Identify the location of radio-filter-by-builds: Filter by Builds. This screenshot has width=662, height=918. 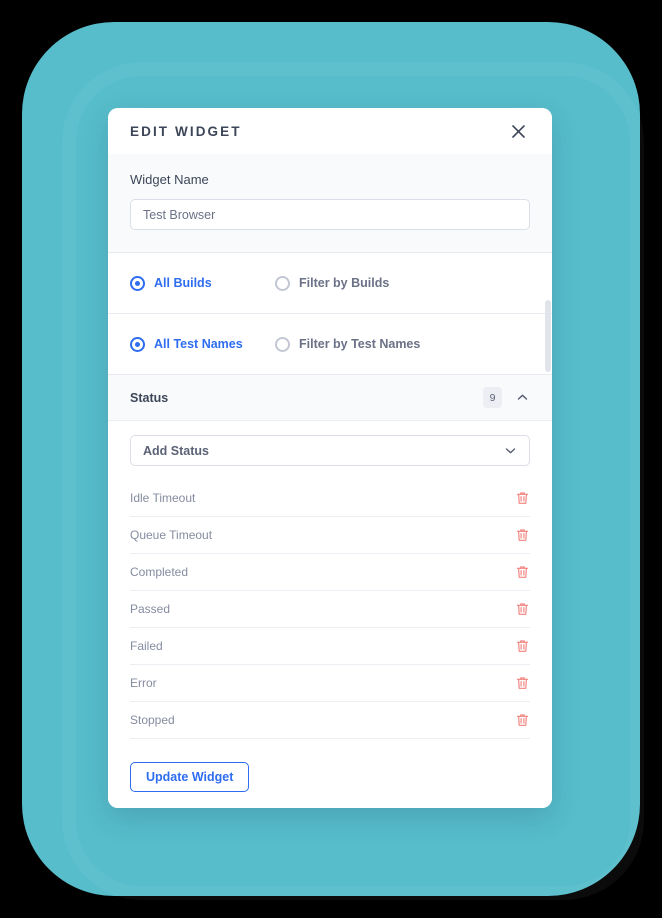
(332, 283).